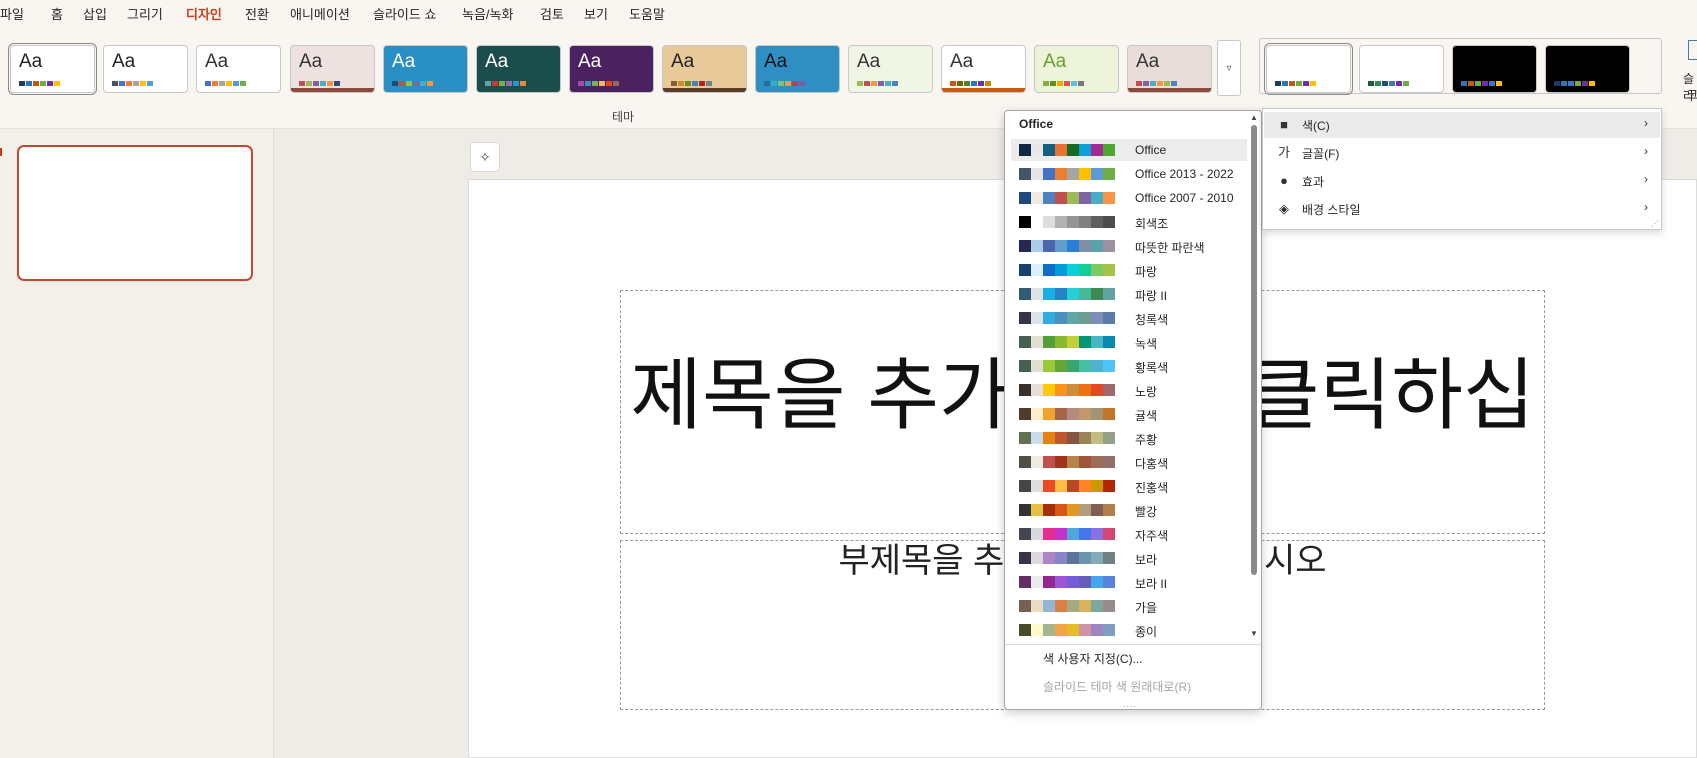 The width and height of the screenshot is (1697, 758). Describe the element at coordinates (1129, 318) in the screenshot. I see `color-scheme-item: 청록색` at that location.